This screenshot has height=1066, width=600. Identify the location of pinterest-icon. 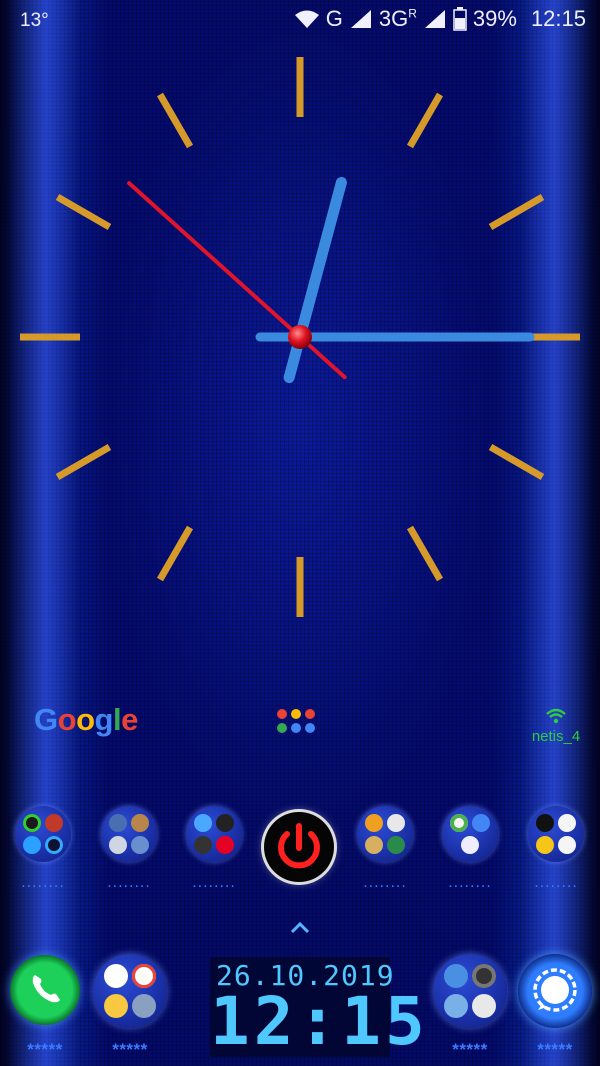
(225, 845).